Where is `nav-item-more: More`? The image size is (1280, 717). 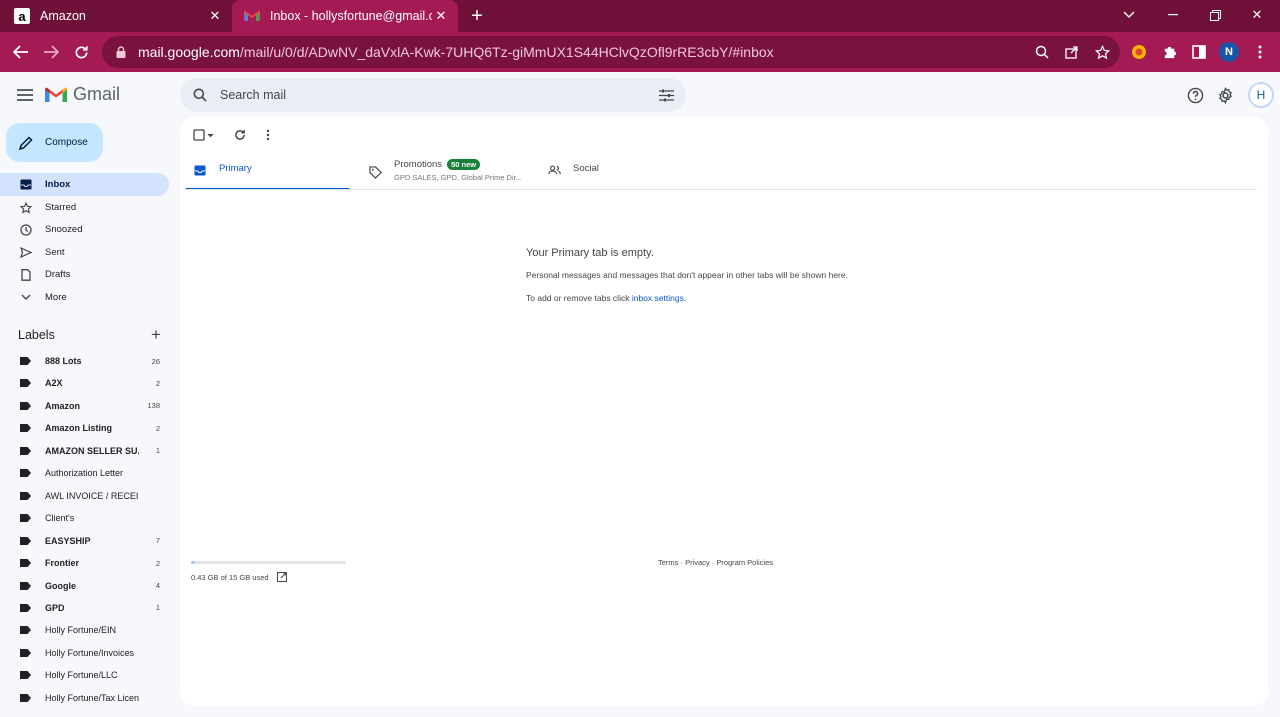 nav-item-more: More is located at coordinates (84, 297).